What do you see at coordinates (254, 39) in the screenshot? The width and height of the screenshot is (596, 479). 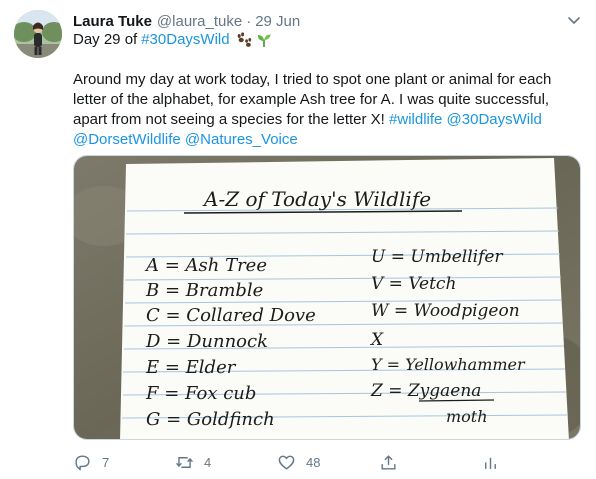 I see `emoji-group` at bounding box center [254, 39].